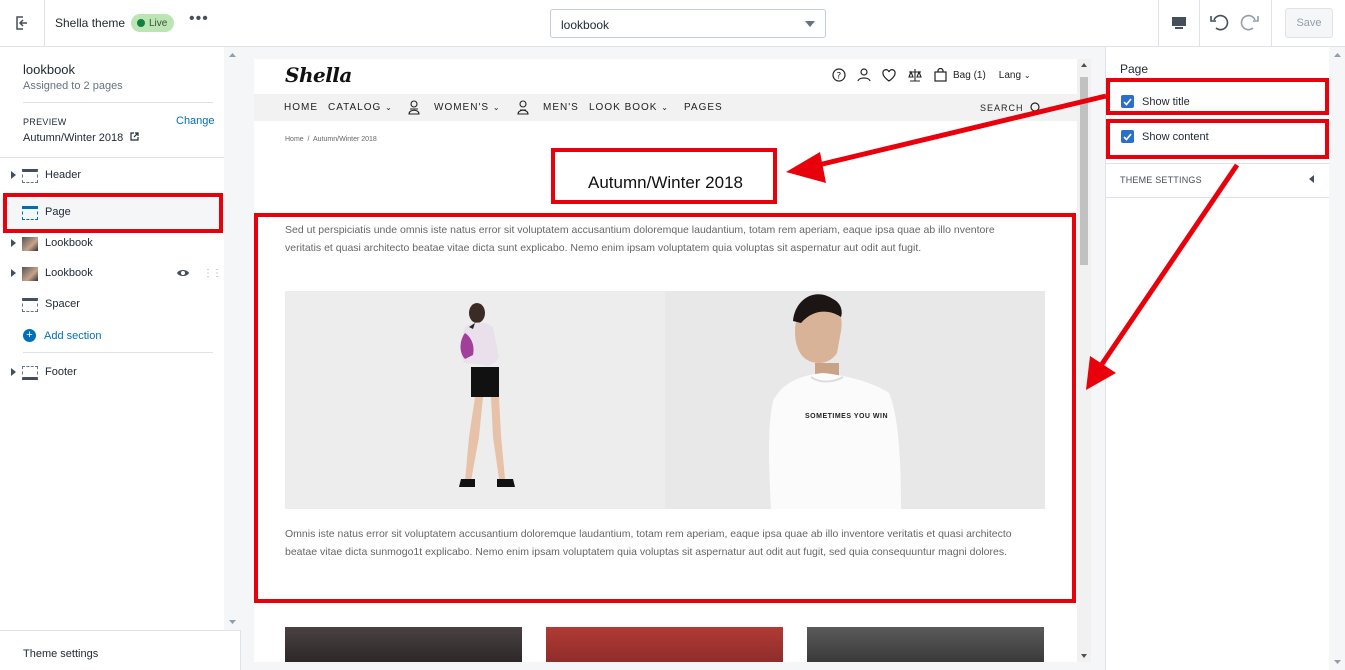  I want to click on language-label: Lang, so click(1010, 75).